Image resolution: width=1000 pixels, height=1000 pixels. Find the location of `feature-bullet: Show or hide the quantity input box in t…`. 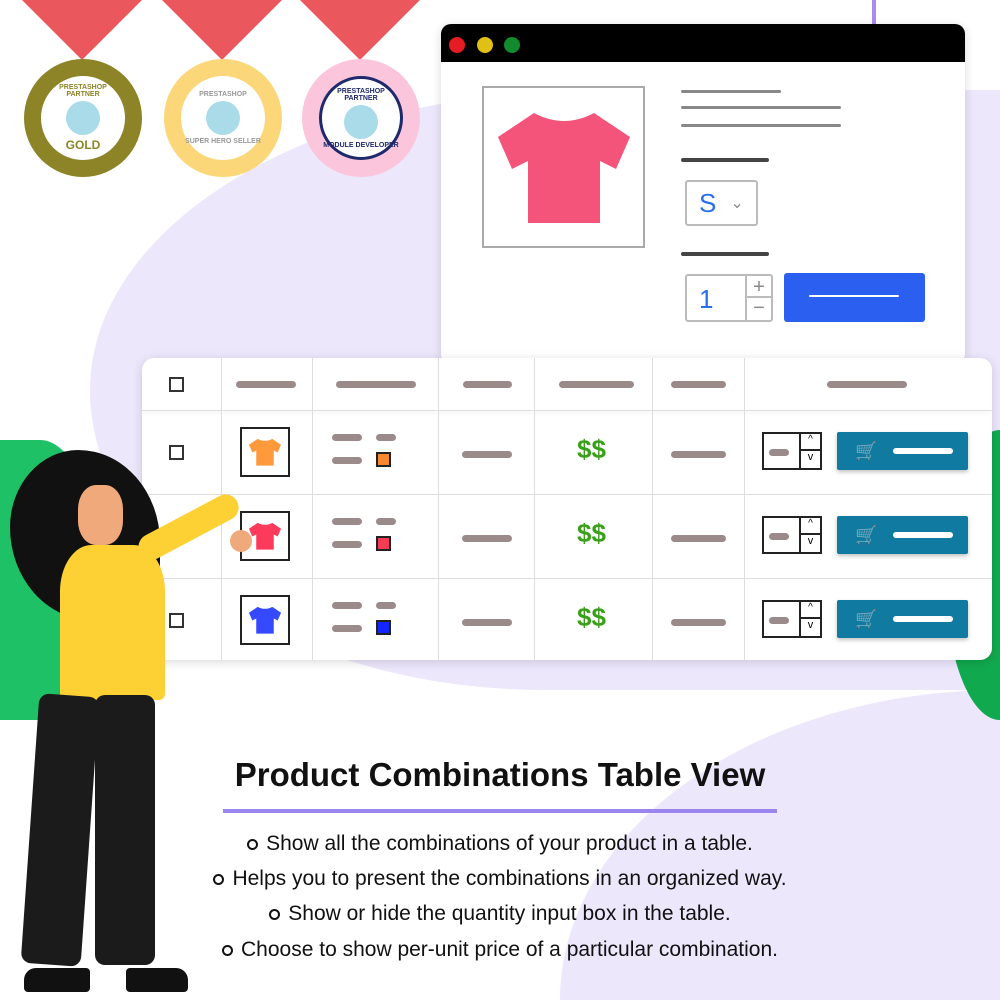

feature-bullet: Show or hide the quantity input box in t… is located at coordinates (500, 914).